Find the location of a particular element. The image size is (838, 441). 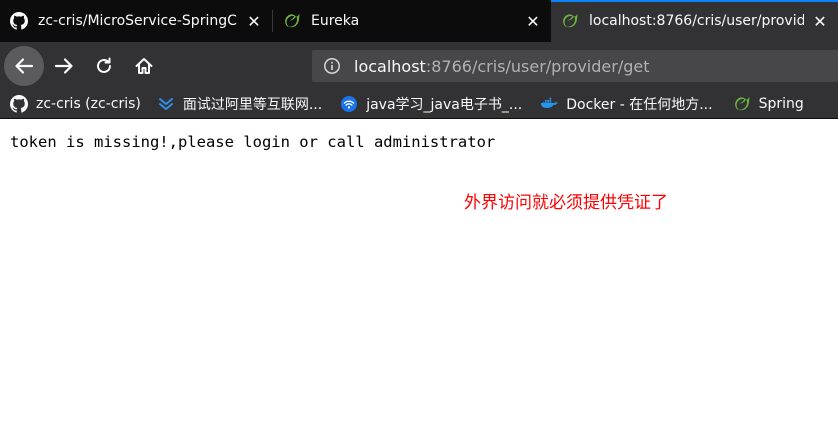

bookmark-github: zc-cris (zc-cris) is located at coordinates (74, 104).